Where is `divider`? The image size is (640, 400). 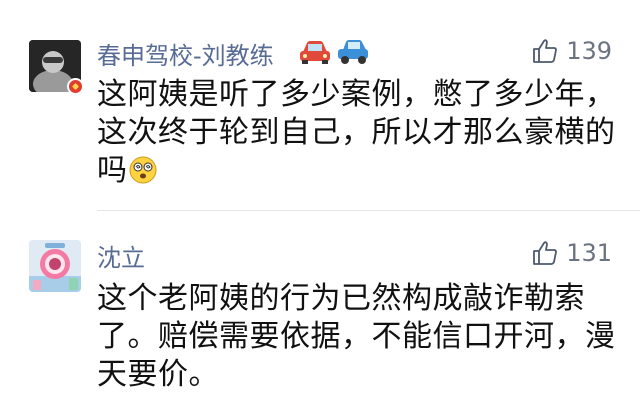 divider is located at coordinates (368, 210).